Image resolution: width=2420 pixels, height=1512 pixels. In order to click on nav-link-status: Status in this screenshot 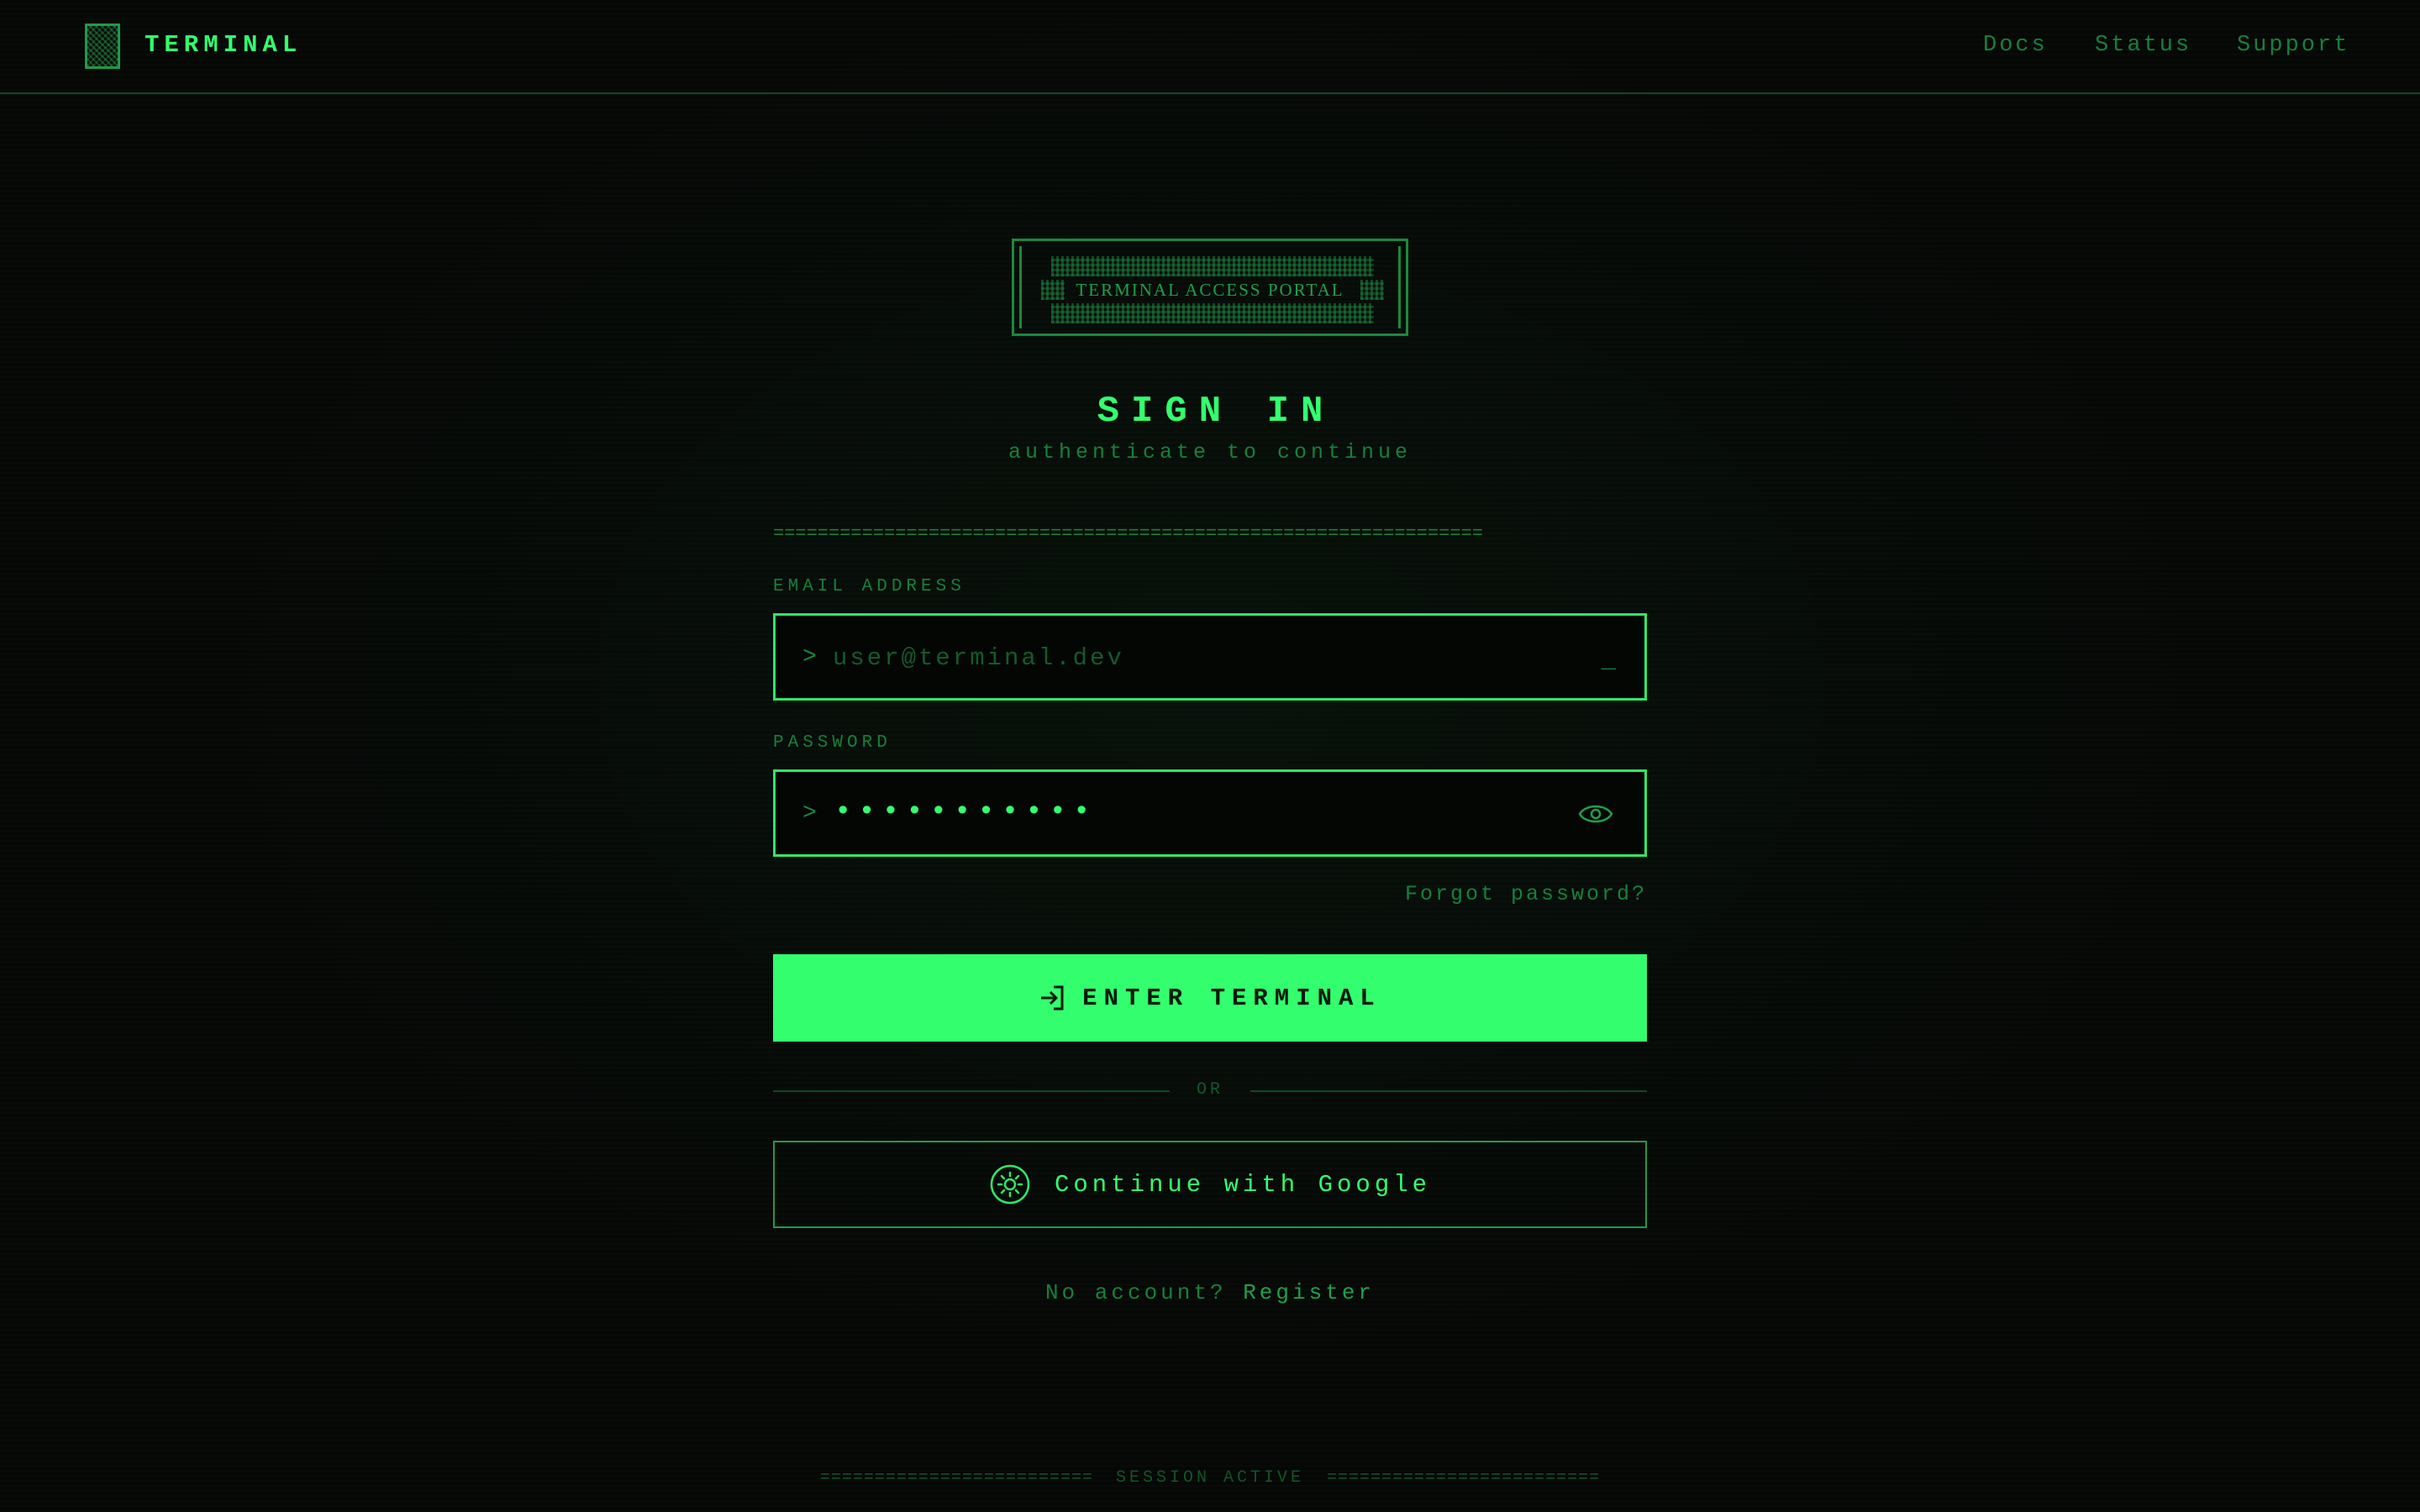, I will do `click(2143, 45)`.